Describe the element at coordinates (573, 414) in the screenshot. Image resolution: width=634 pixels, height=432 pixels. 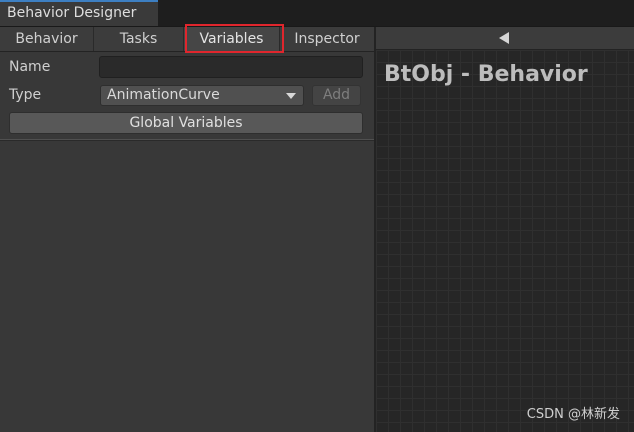
I see `watermark: CSDN @林新发` at that location.